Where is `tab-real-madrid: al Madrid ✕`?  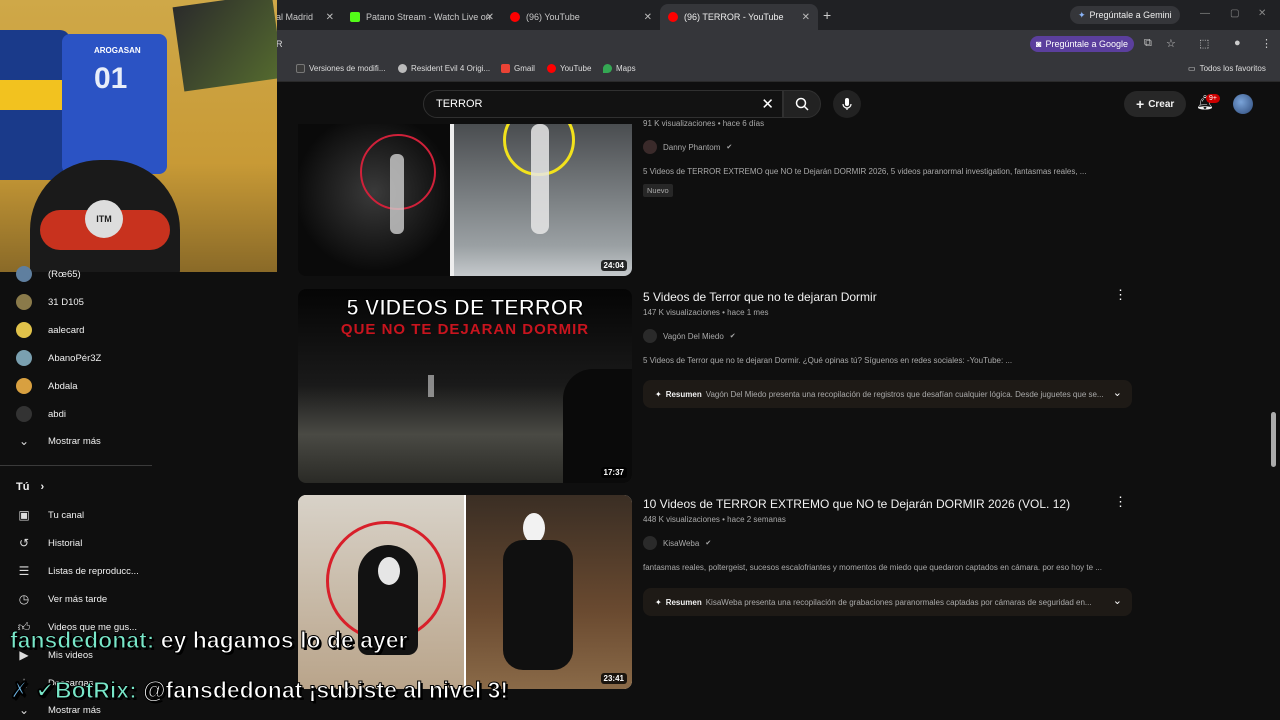 tab-real-madrid: al Madrid ✕ is located at coordinates (305, 17).